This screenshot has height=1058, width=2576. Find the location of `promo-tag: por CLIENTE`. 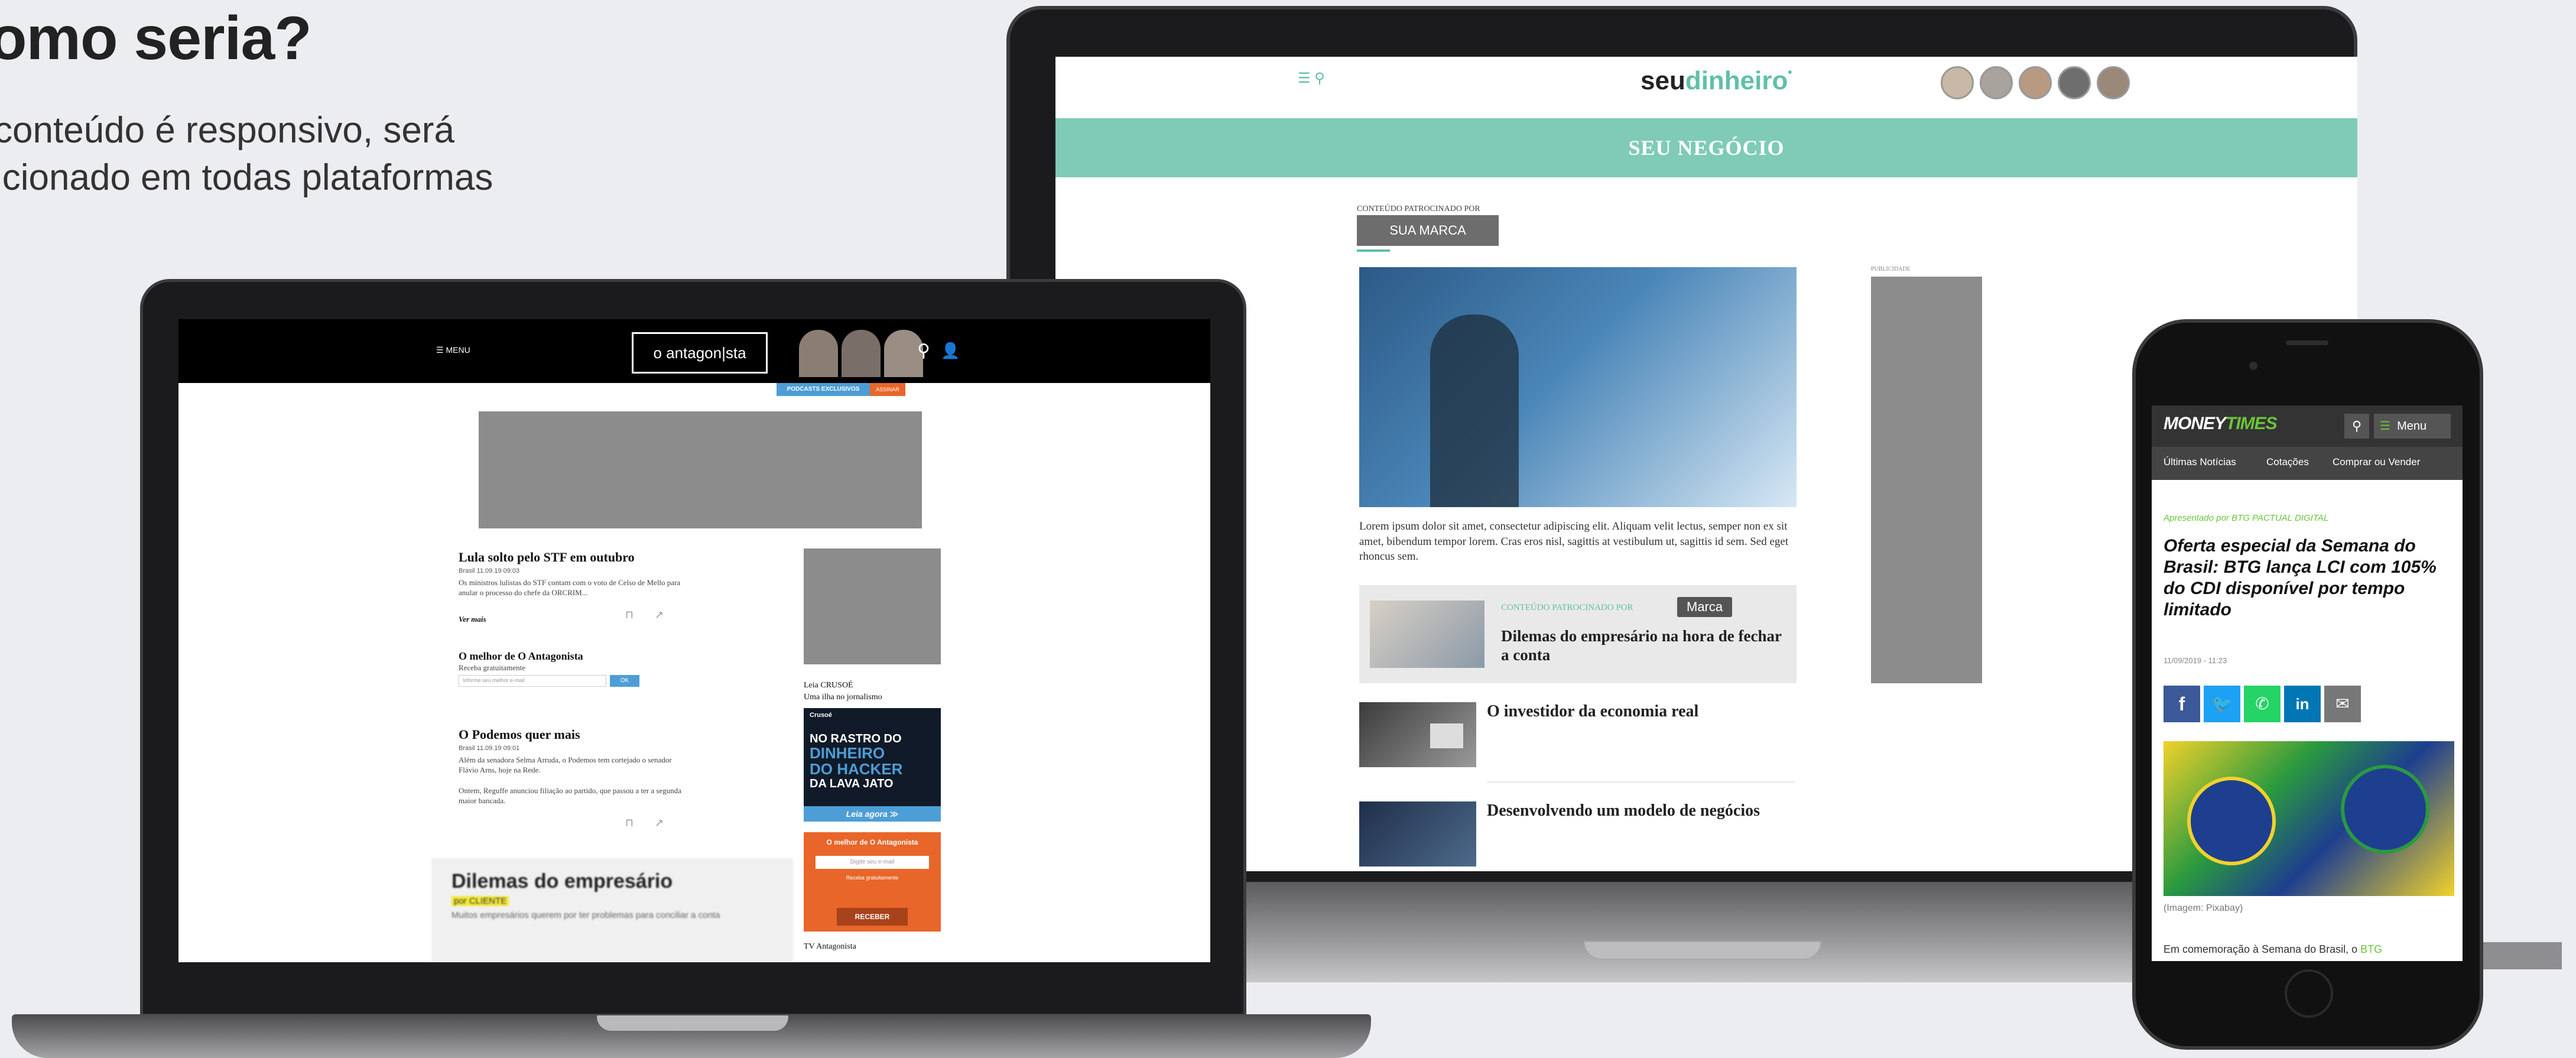

promo-tag: por CLIENTE is located at coordinates (480, 901).